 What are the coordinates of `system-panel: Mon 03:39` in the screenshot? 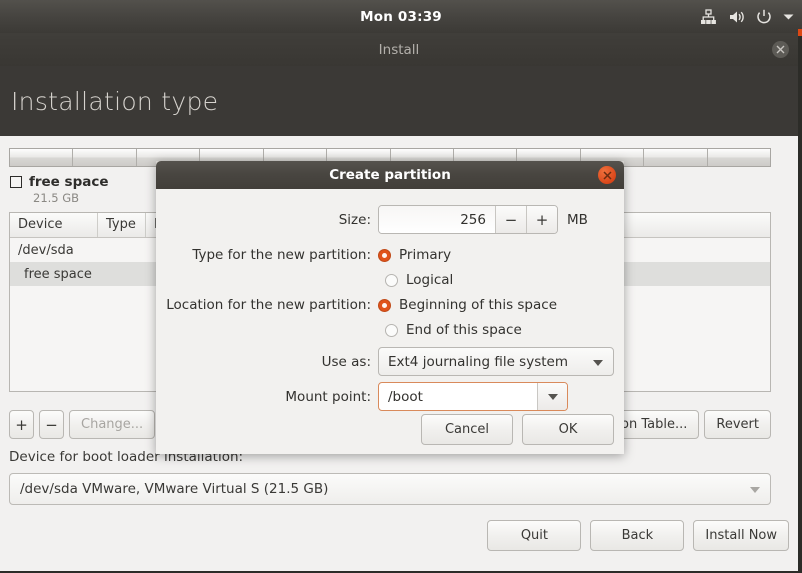 It's located at (401, 18).